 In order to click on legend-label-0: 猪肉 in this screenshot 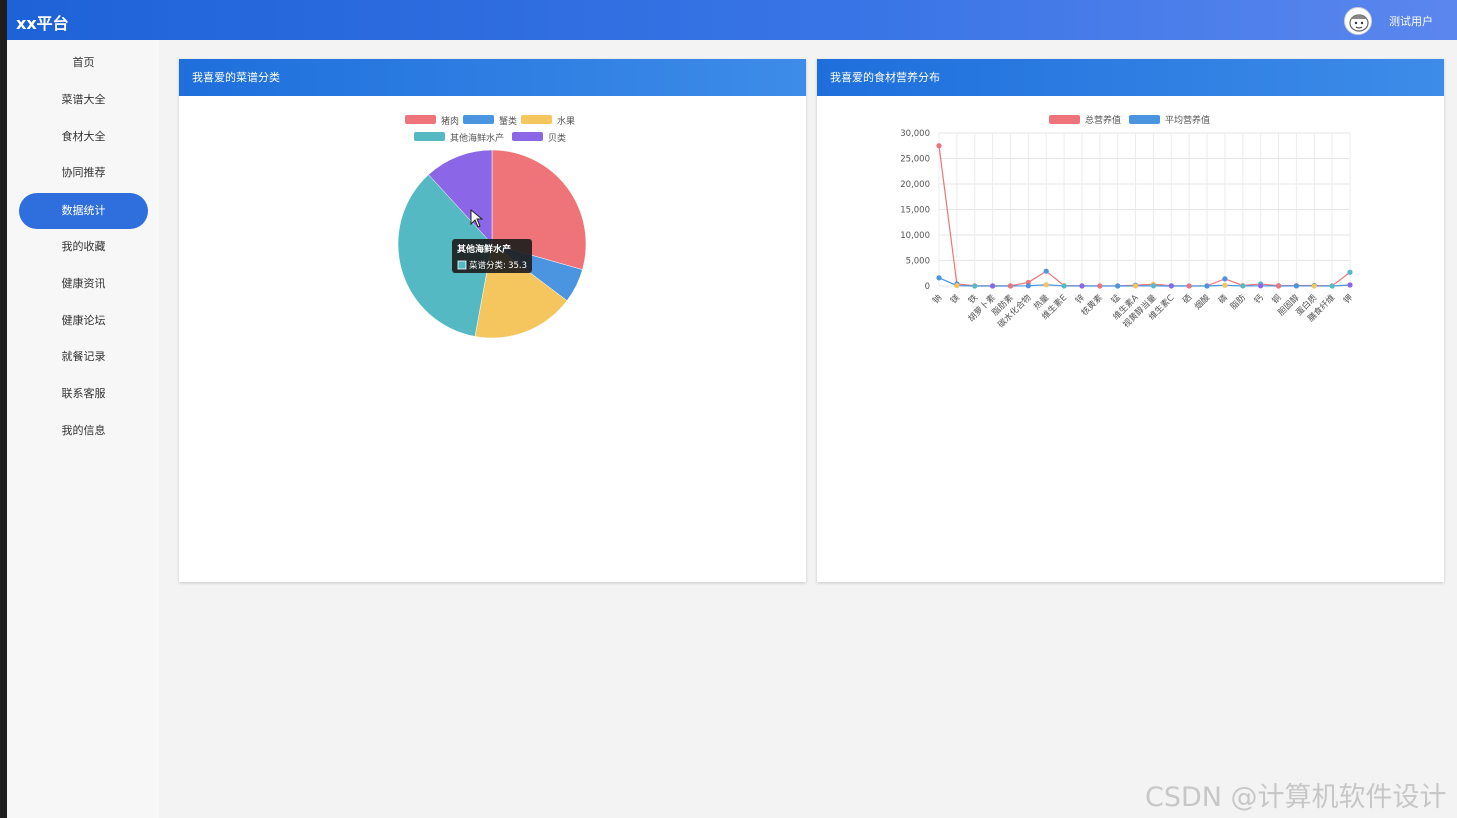, I will do `click(450, 121)`.